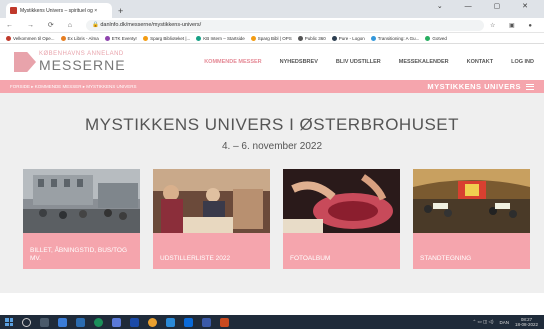 This screenshot has width=544, height=329. I want to click on tray-icons: ⌃ ▭ ◫ ◁), so click(482, 322).